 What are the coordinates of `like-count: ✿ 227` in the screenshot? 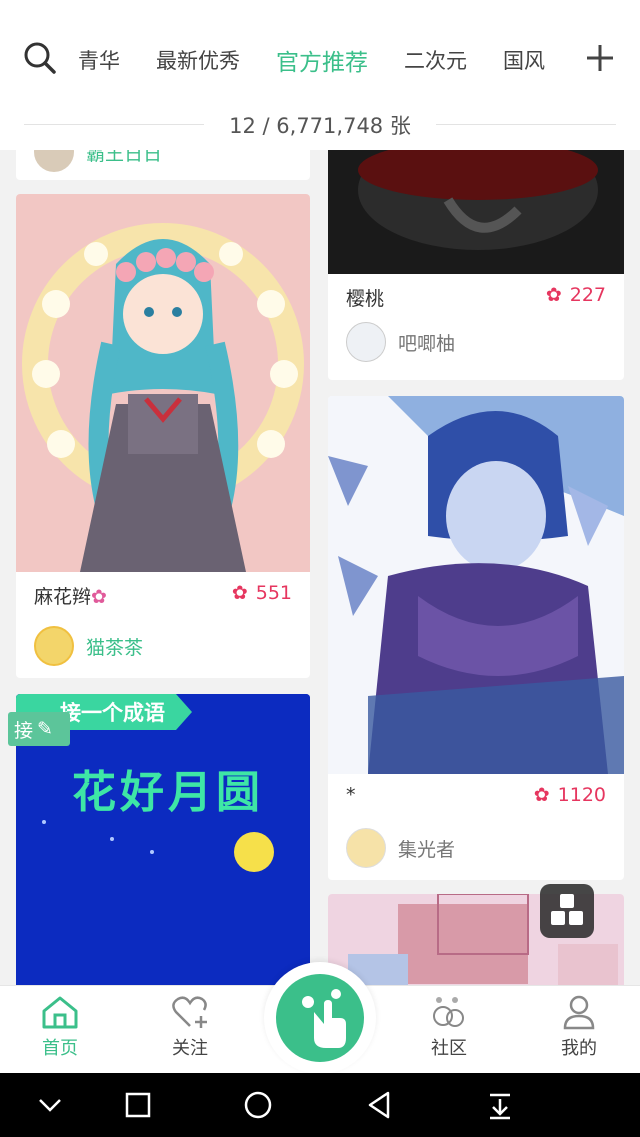 It's located at (576, 295).